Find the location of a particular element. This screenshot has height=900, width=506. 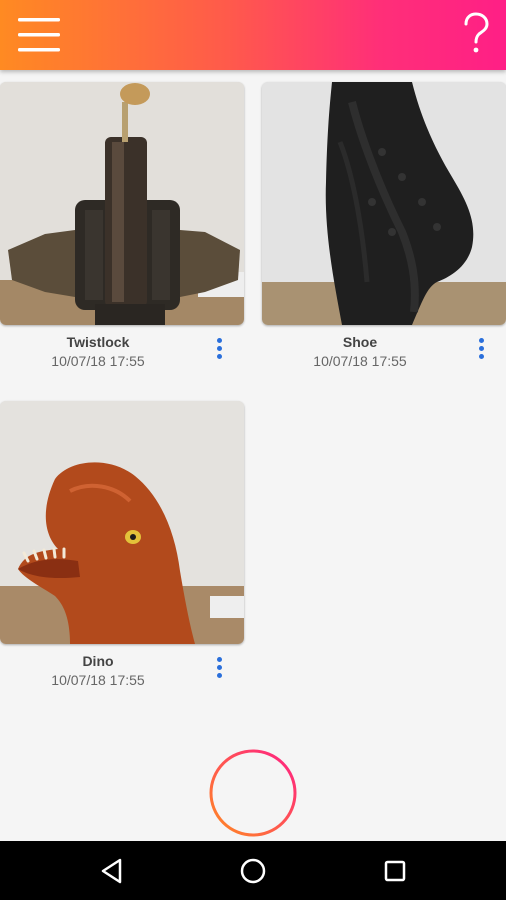

hamburger-menu-icon is located at coordinates (39, 35).